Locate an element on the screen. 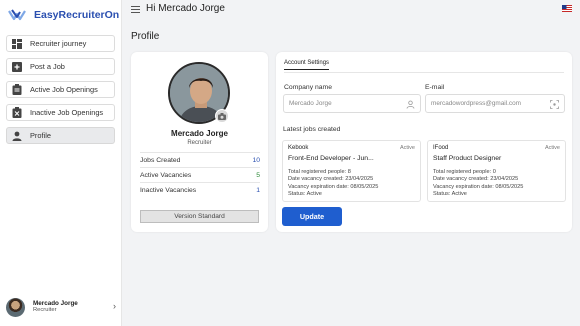 Image resolution: width=580 pixels, height=326 pixels. stat-jobs-created: Jobs Created 10 is located at coordinates (200, 159).